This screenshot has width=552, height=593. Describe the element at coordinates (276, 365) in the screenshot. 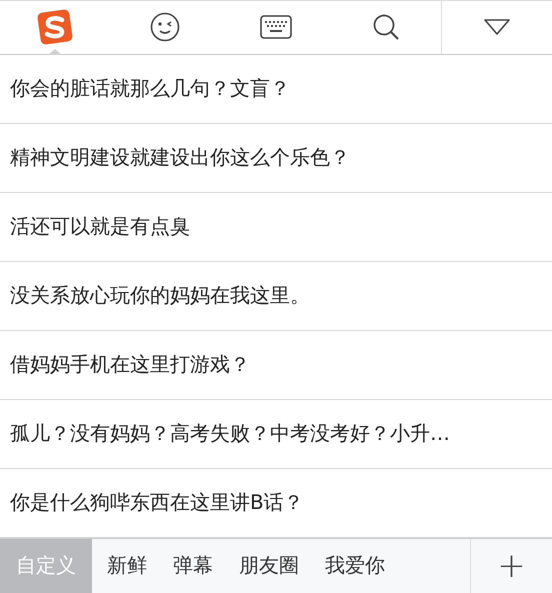

I see `phrase-item: 借妈妈手机在这里打游戏？` at that location.